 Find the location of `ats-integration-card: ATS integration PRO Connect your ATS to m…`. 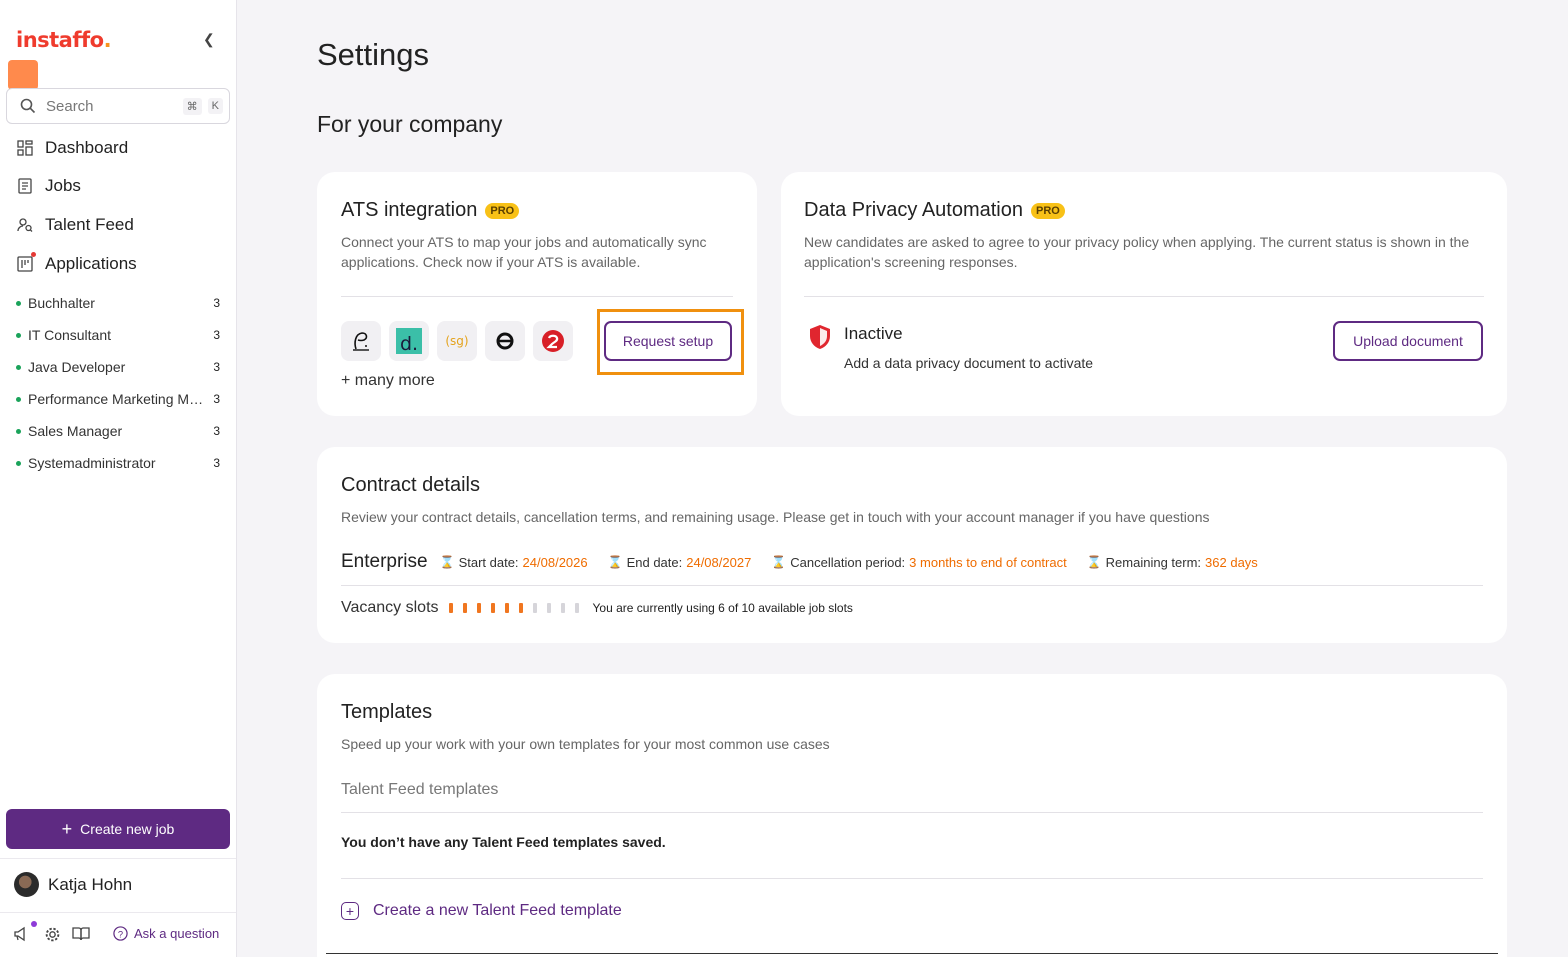

ats-integration-card: ATS integration PRO Connect your ATS to m… is located at coordinates (537, 294).